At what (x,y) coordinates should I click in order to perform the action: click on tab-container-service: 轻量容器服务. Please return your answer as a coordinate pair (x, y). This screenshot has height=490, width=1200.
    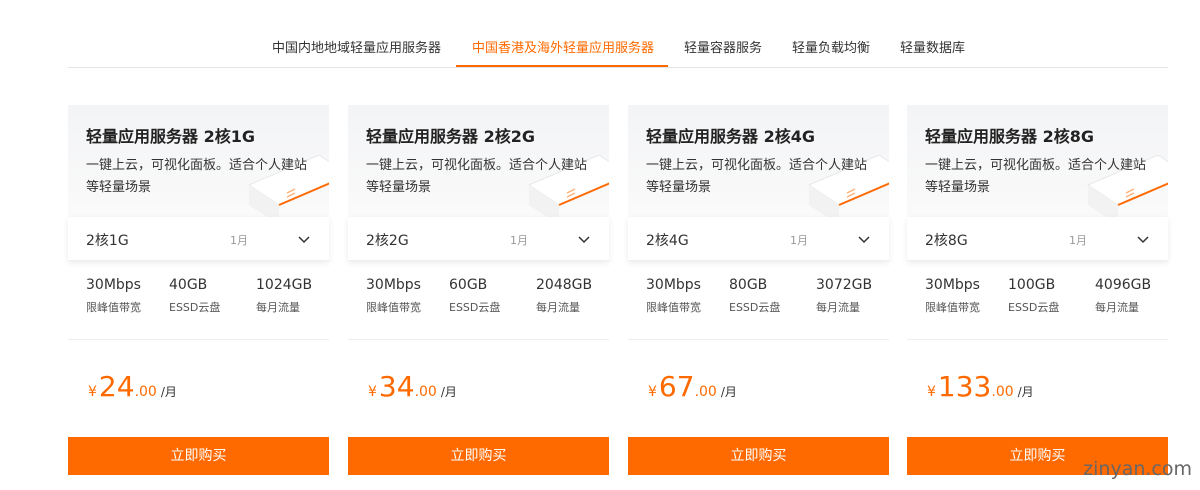
    Looking at the image, I should click on (723, 46).